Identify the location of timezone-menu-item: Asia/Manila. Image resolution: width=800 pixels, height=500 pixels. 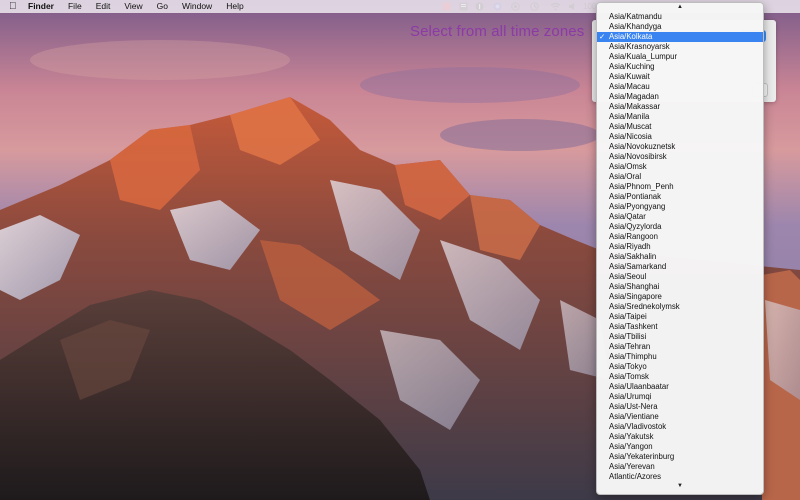
(680, 117).